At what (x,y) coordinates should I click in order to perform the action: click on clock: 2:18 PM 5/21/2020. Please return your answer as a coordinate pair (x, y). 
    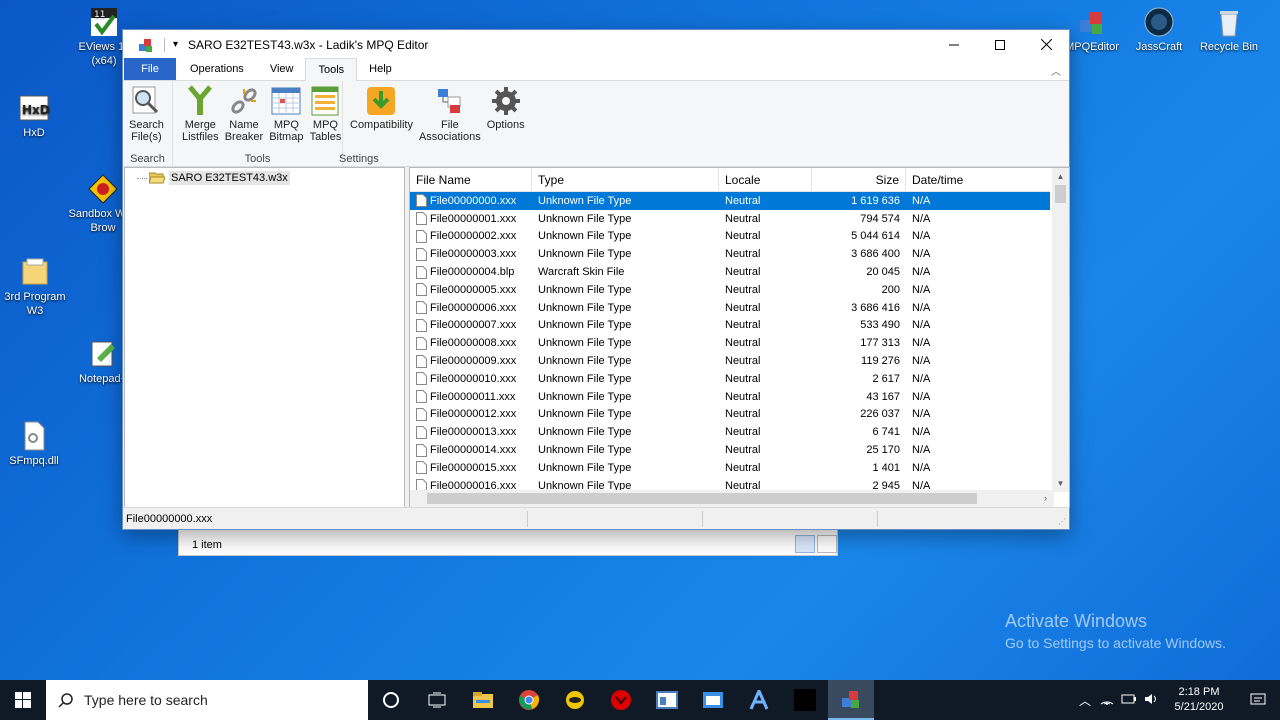
    Looking at the image, I should click on (1199, 700).